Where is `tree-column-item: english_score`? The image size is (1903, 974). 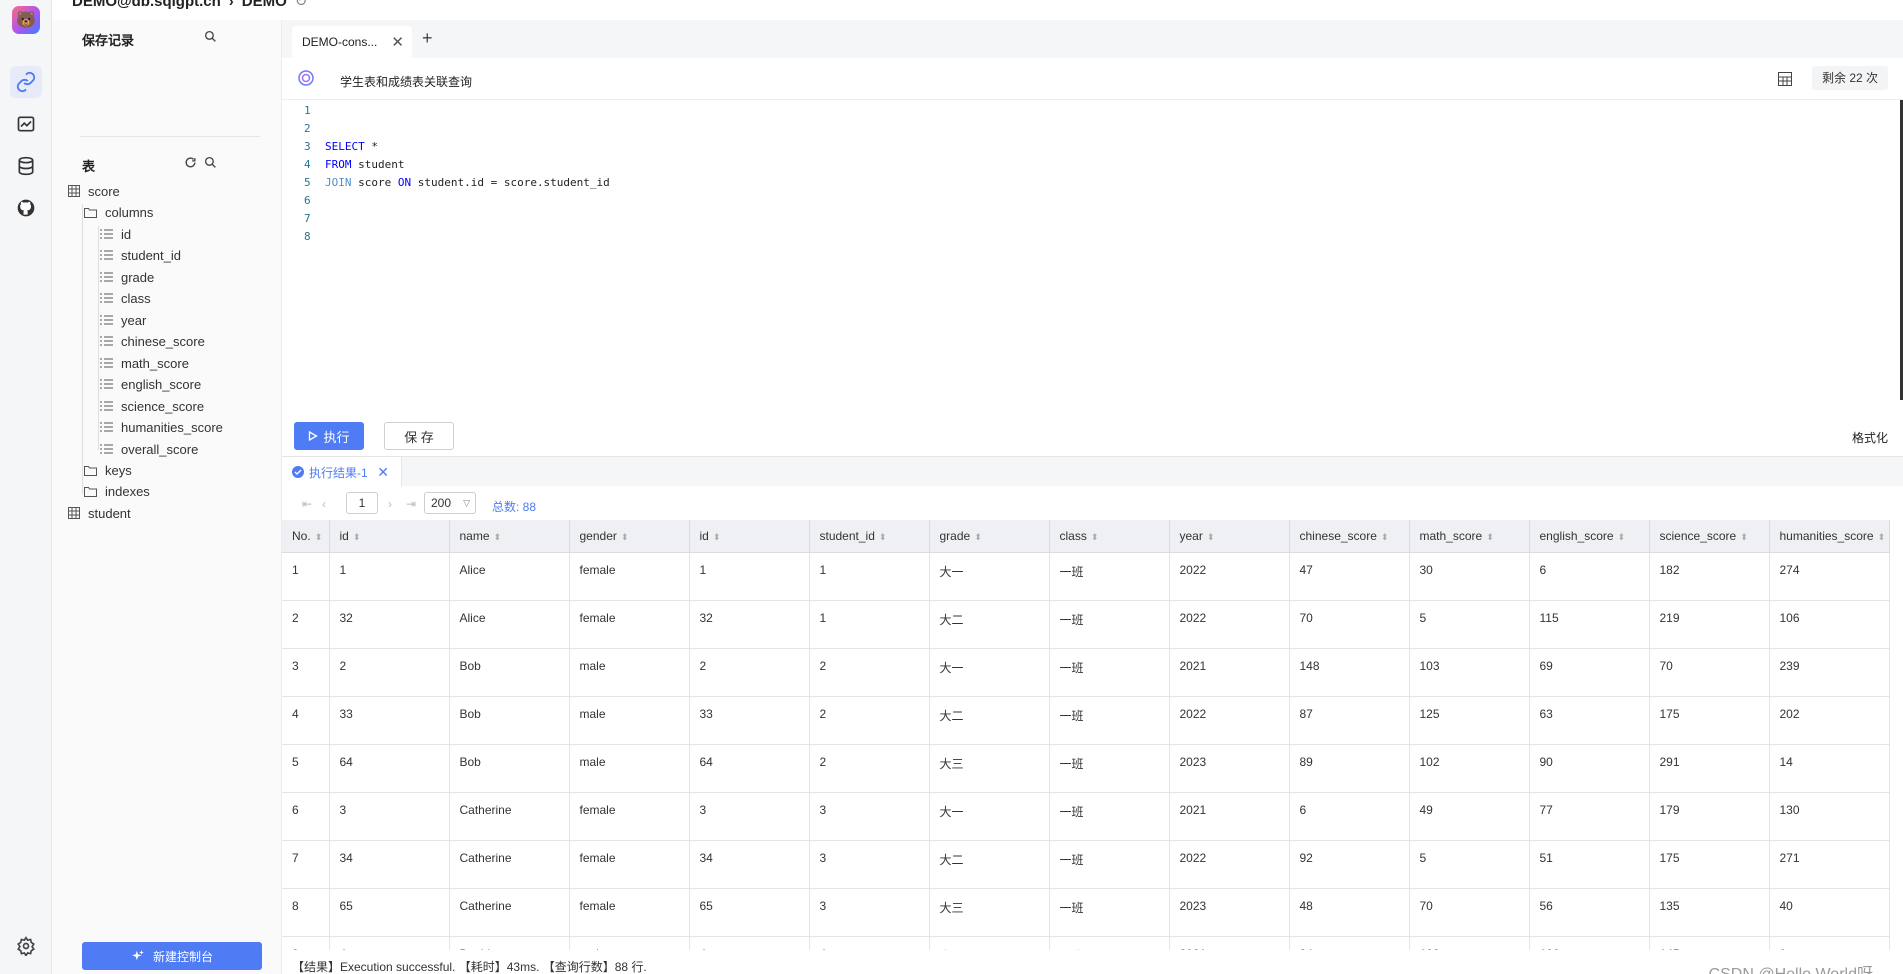 tree-column-item: english_score is located at coordinates (150, 384).